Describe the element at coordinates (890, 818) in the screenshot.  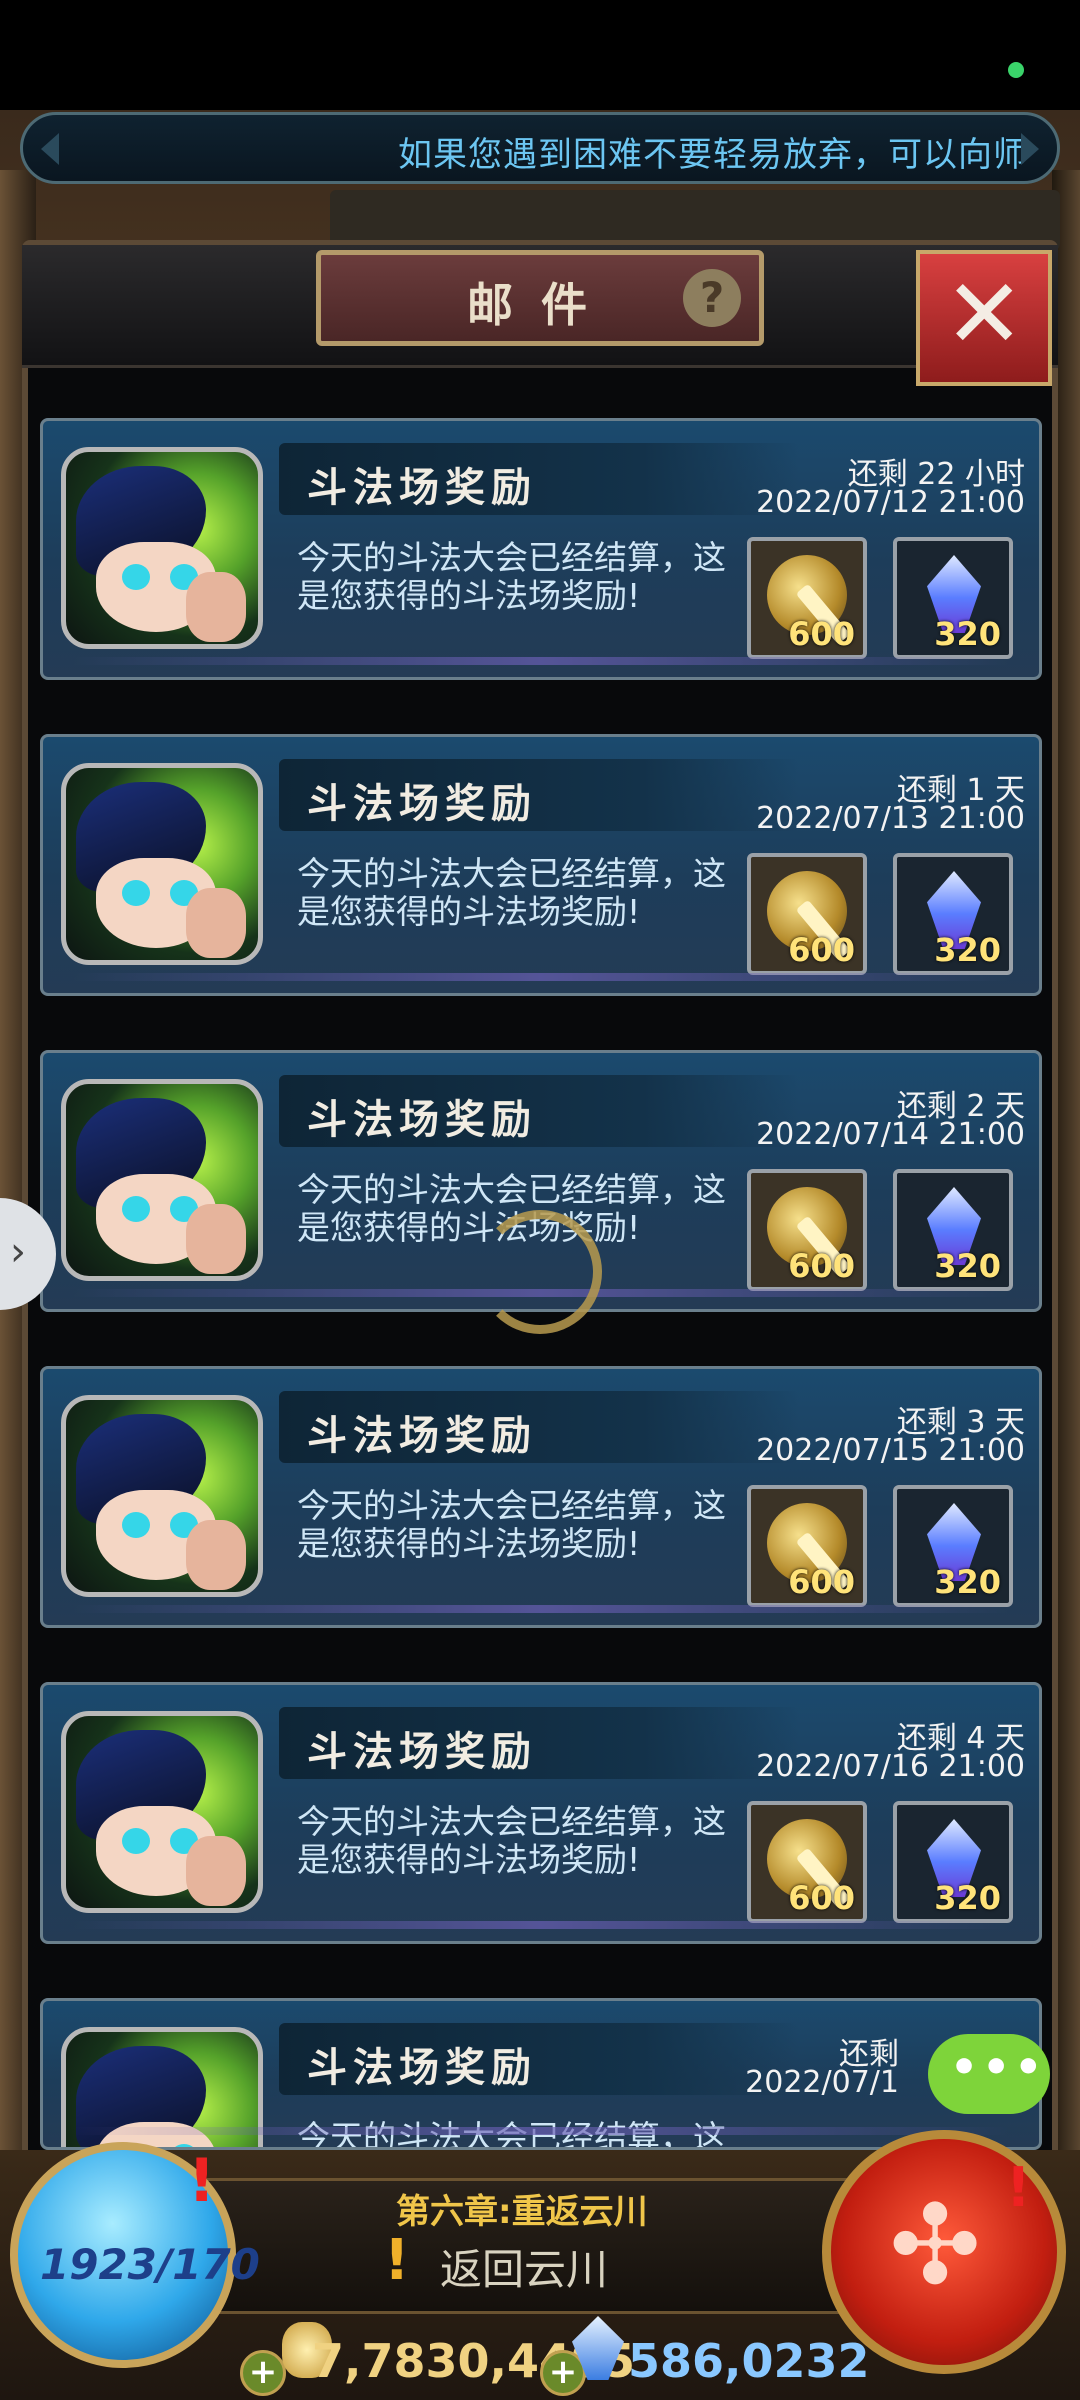
I see `mail-date: 2022/07/13 21:00` at that location.